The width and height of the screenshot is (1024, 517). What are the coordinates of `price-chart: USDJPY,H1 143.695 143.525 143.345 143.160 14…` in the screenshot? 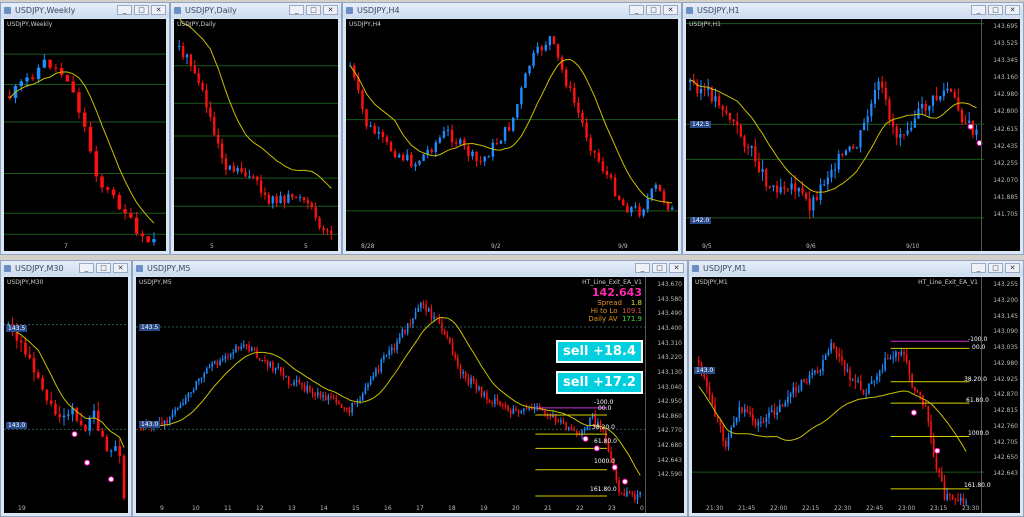 It's located at (853, 135).